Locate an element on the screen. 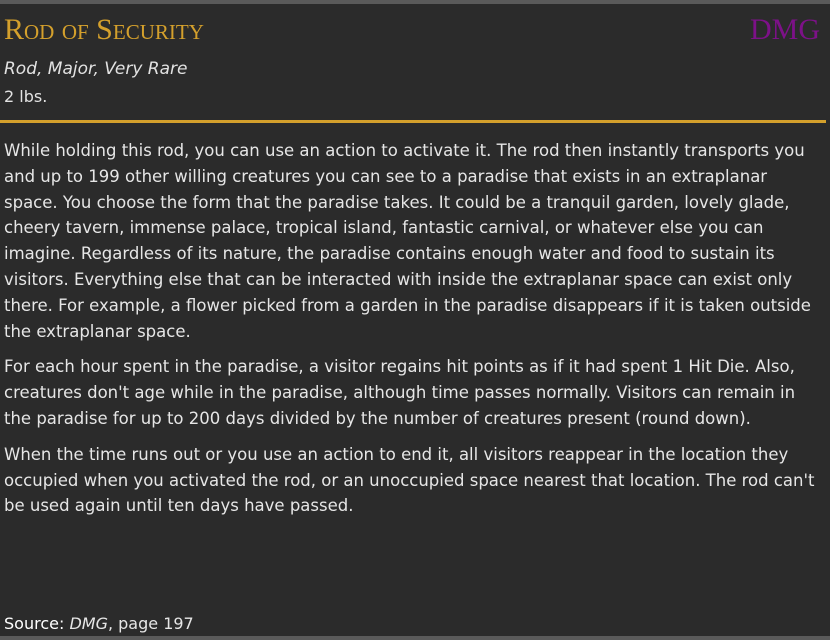 This screenshot has width=830, height=640. source-book: DMG is located at coordinates (88, 623).